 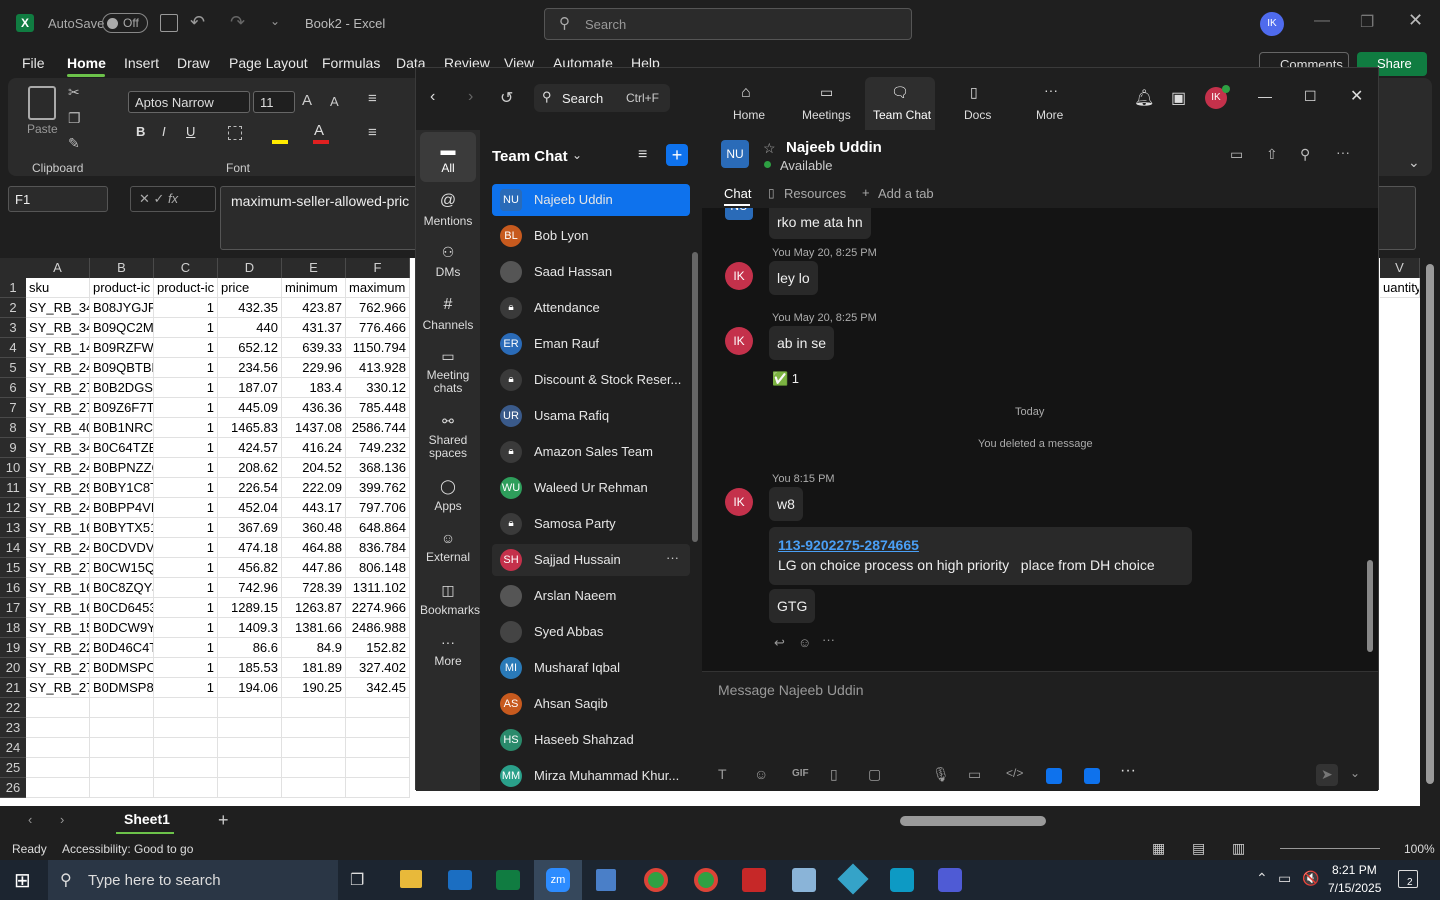 What do you see at coordinates (250, 548) in the screenshot?
I see `cell: 474.18` at bounding box center [250, 548].